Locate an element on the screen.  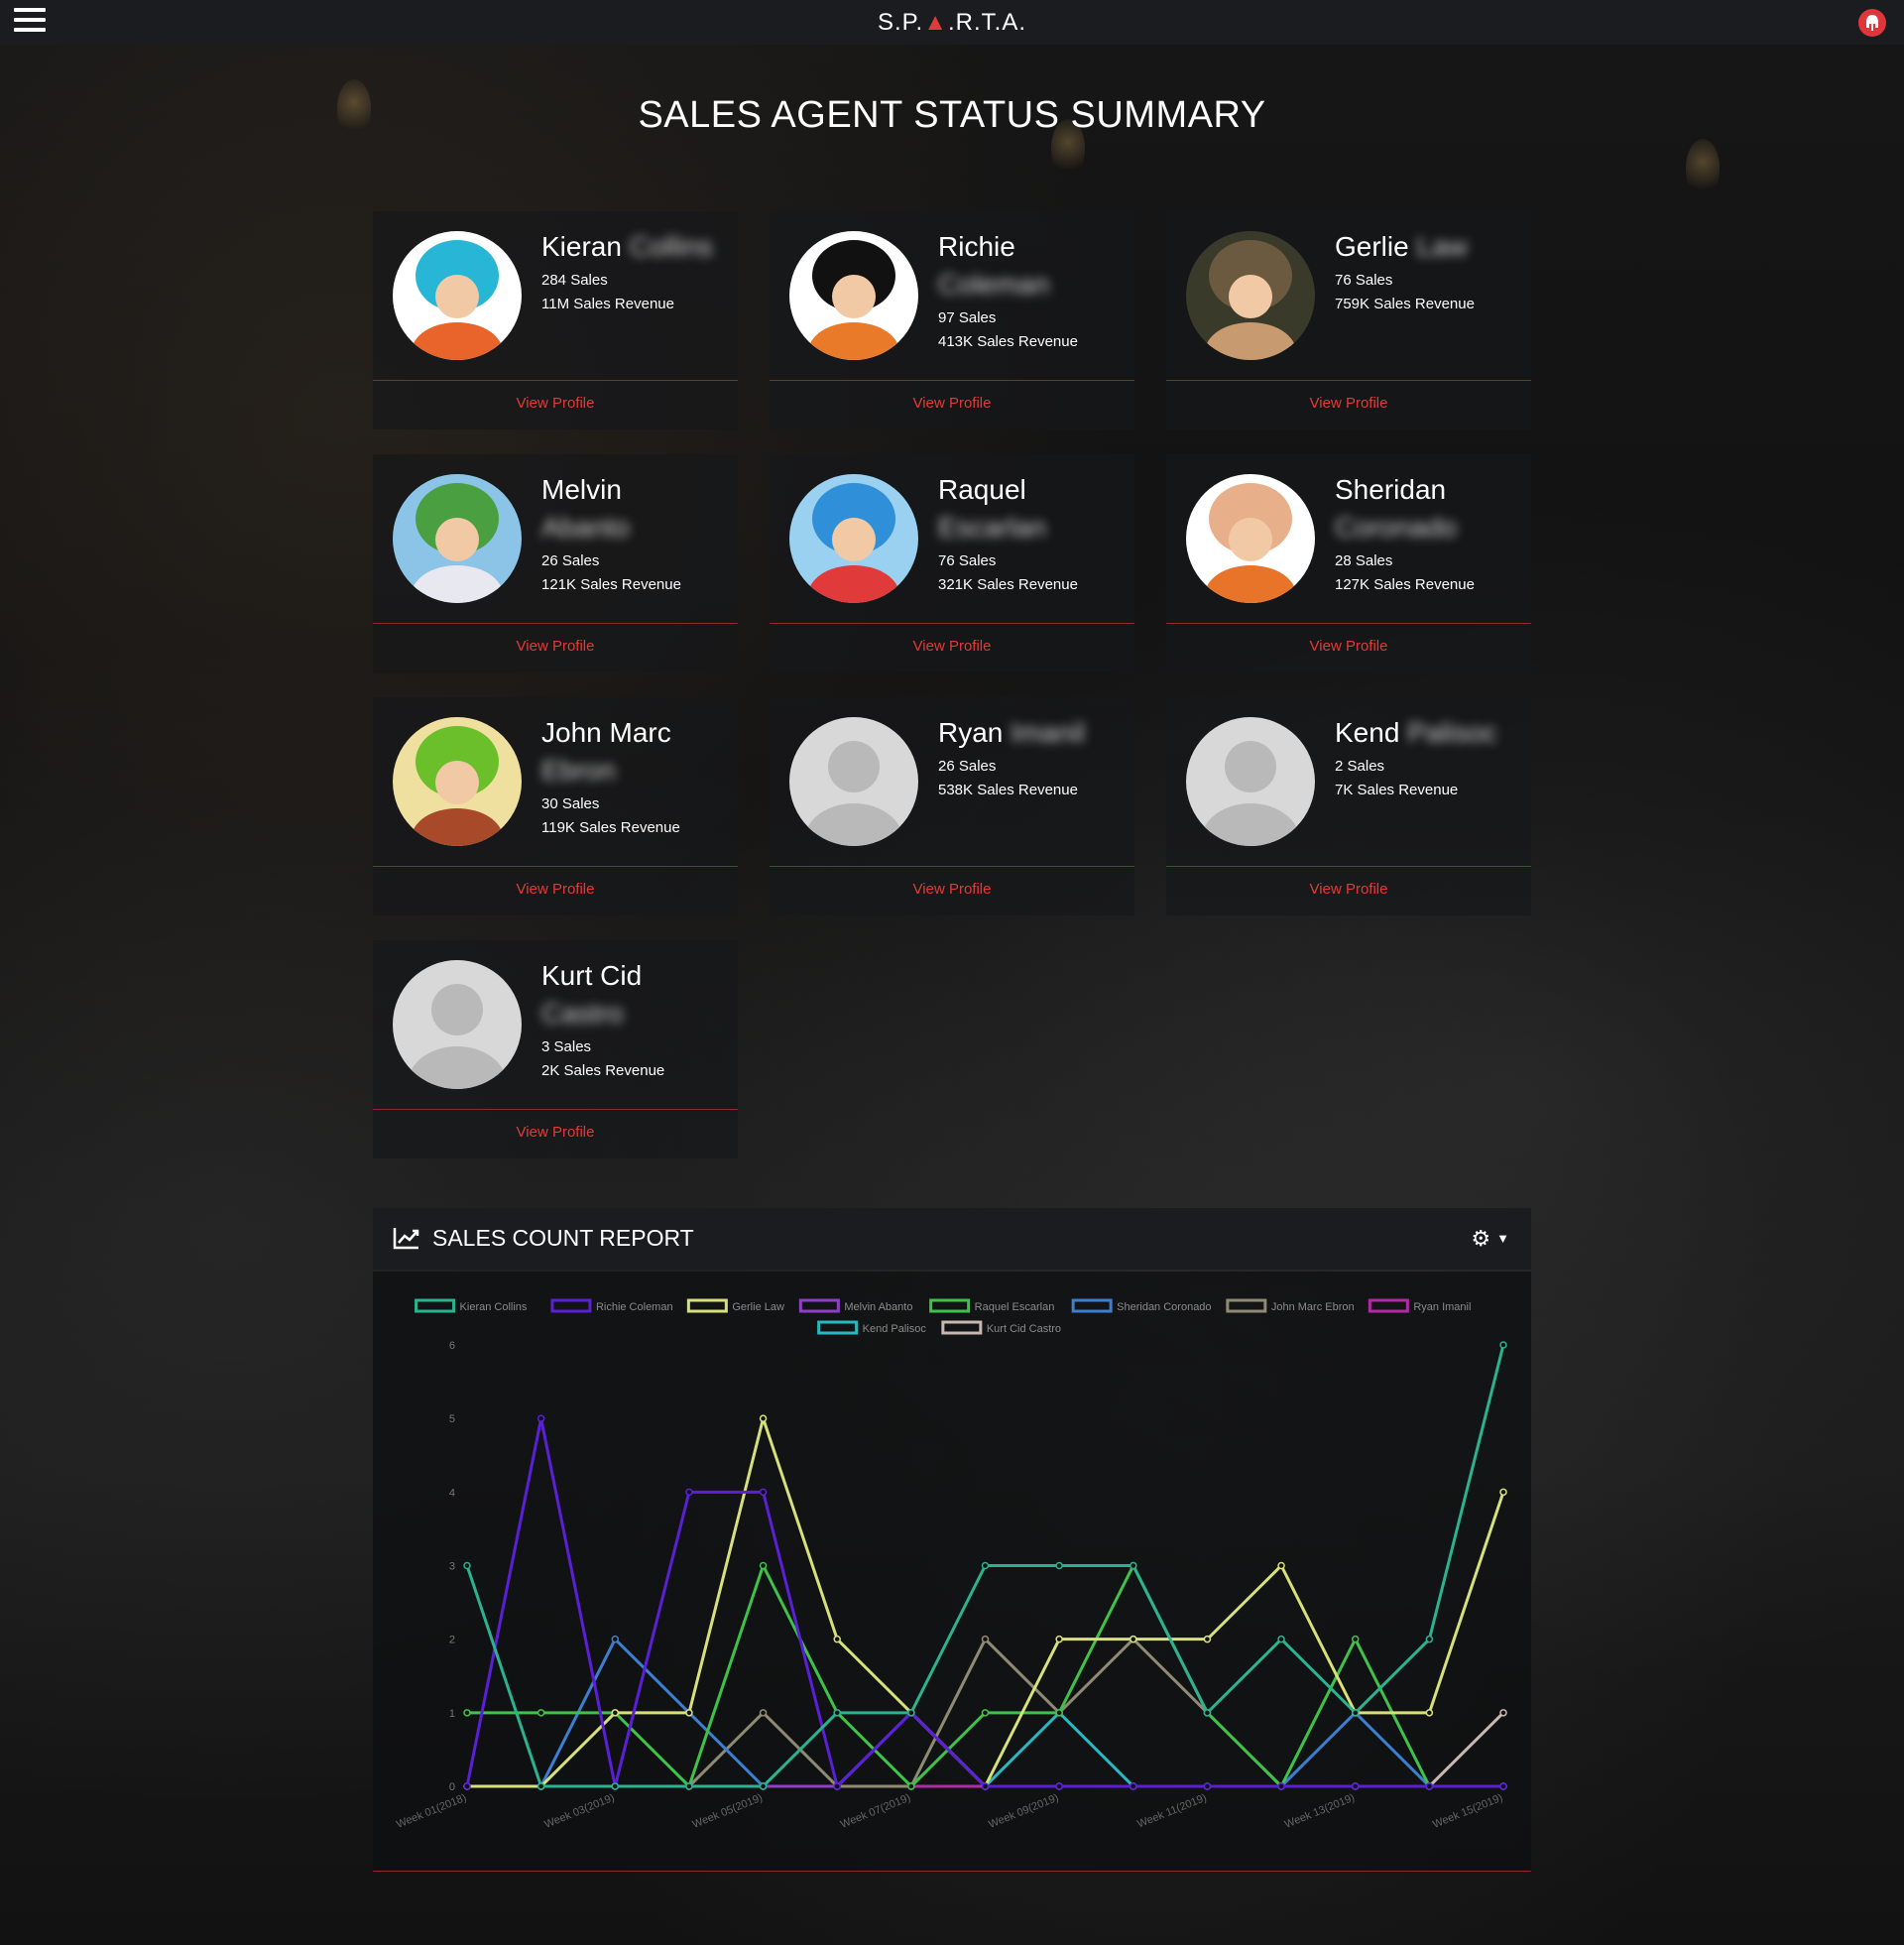
brand-logo: S.P.▲.R.T.A. is located at coordinates (952, 23).